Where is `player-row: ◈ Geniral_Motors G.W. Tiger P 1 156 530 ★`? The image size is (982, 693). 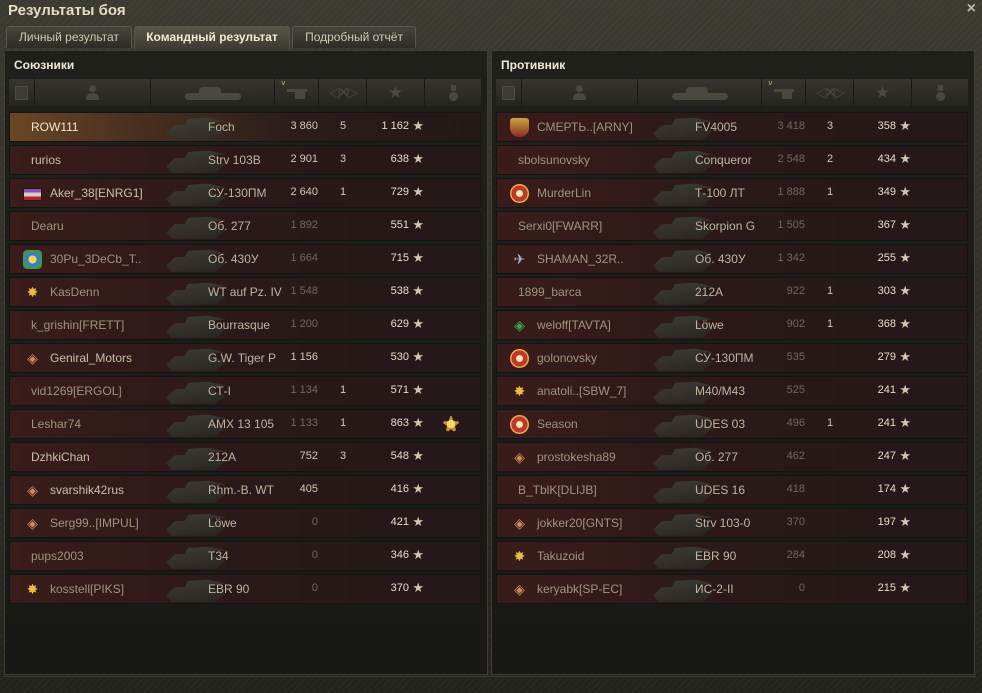
player-row: ◈ Geniral_Motors G.W. Tiger P 1 156 530 ★ is located at coordinates (245, 358).